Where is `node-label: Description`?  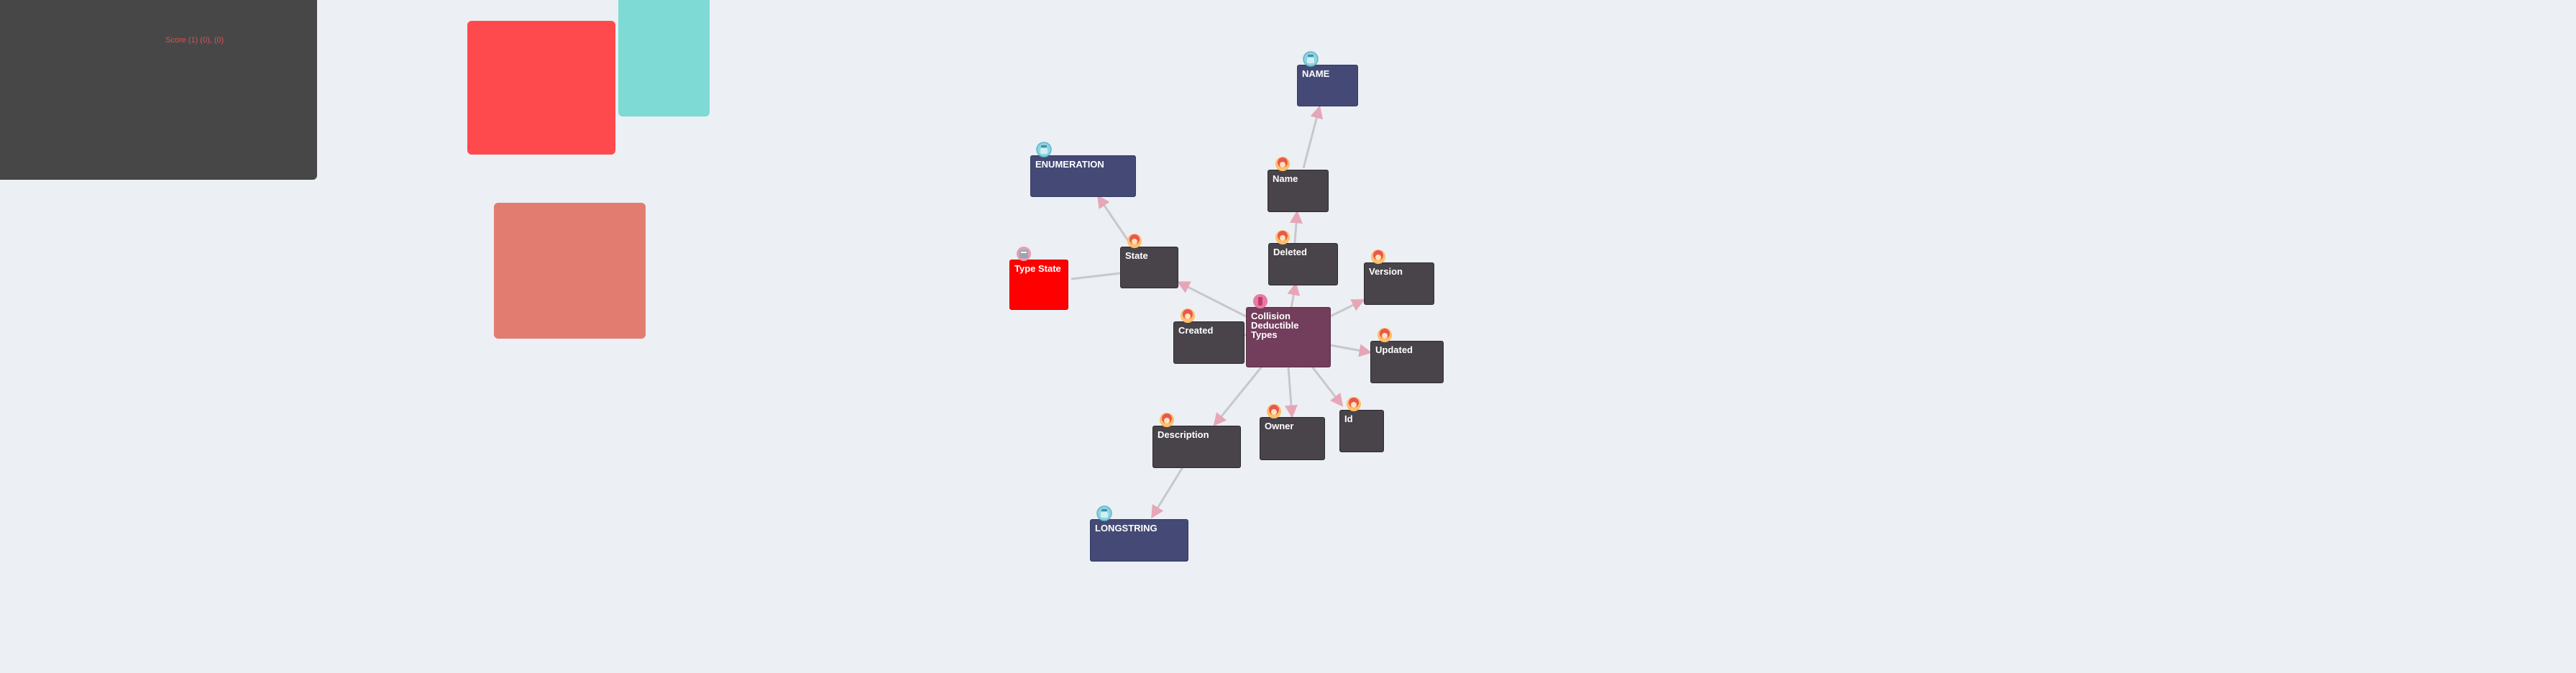 node-label: Description is located at coordinates (1183, 434).